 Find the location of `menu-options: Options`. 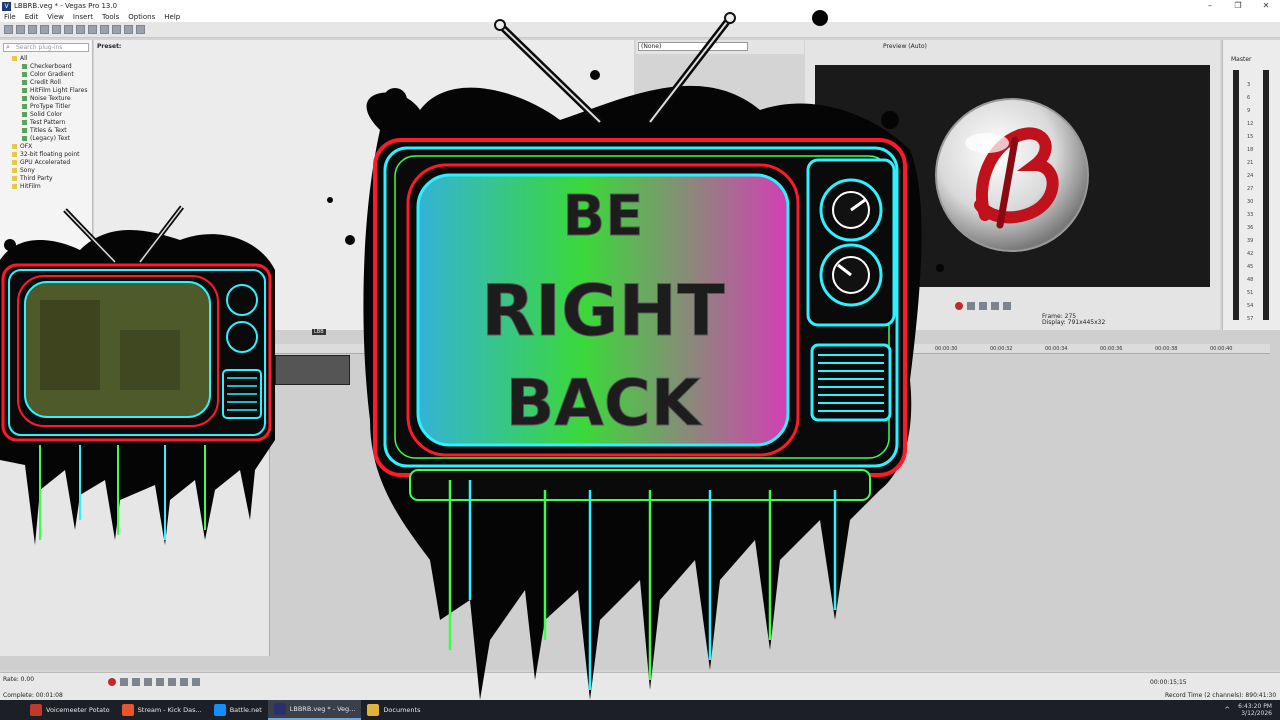

menu-options: Options is located at coordinates (141, 17).